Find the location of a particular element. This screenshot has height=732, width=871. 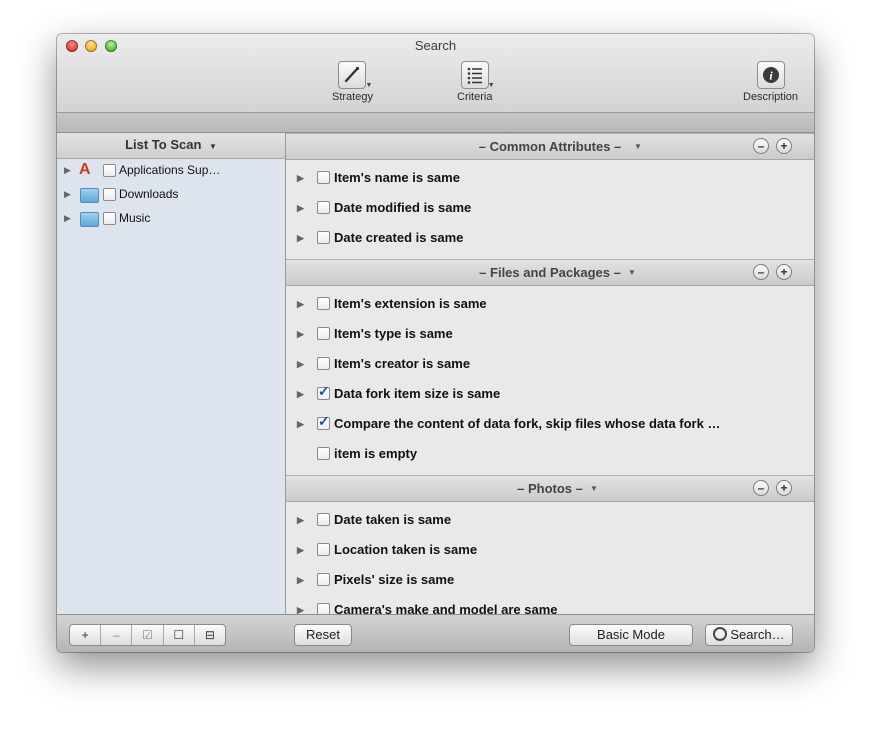

strategy-icon: ▼ is located at coordinates (355, 75).